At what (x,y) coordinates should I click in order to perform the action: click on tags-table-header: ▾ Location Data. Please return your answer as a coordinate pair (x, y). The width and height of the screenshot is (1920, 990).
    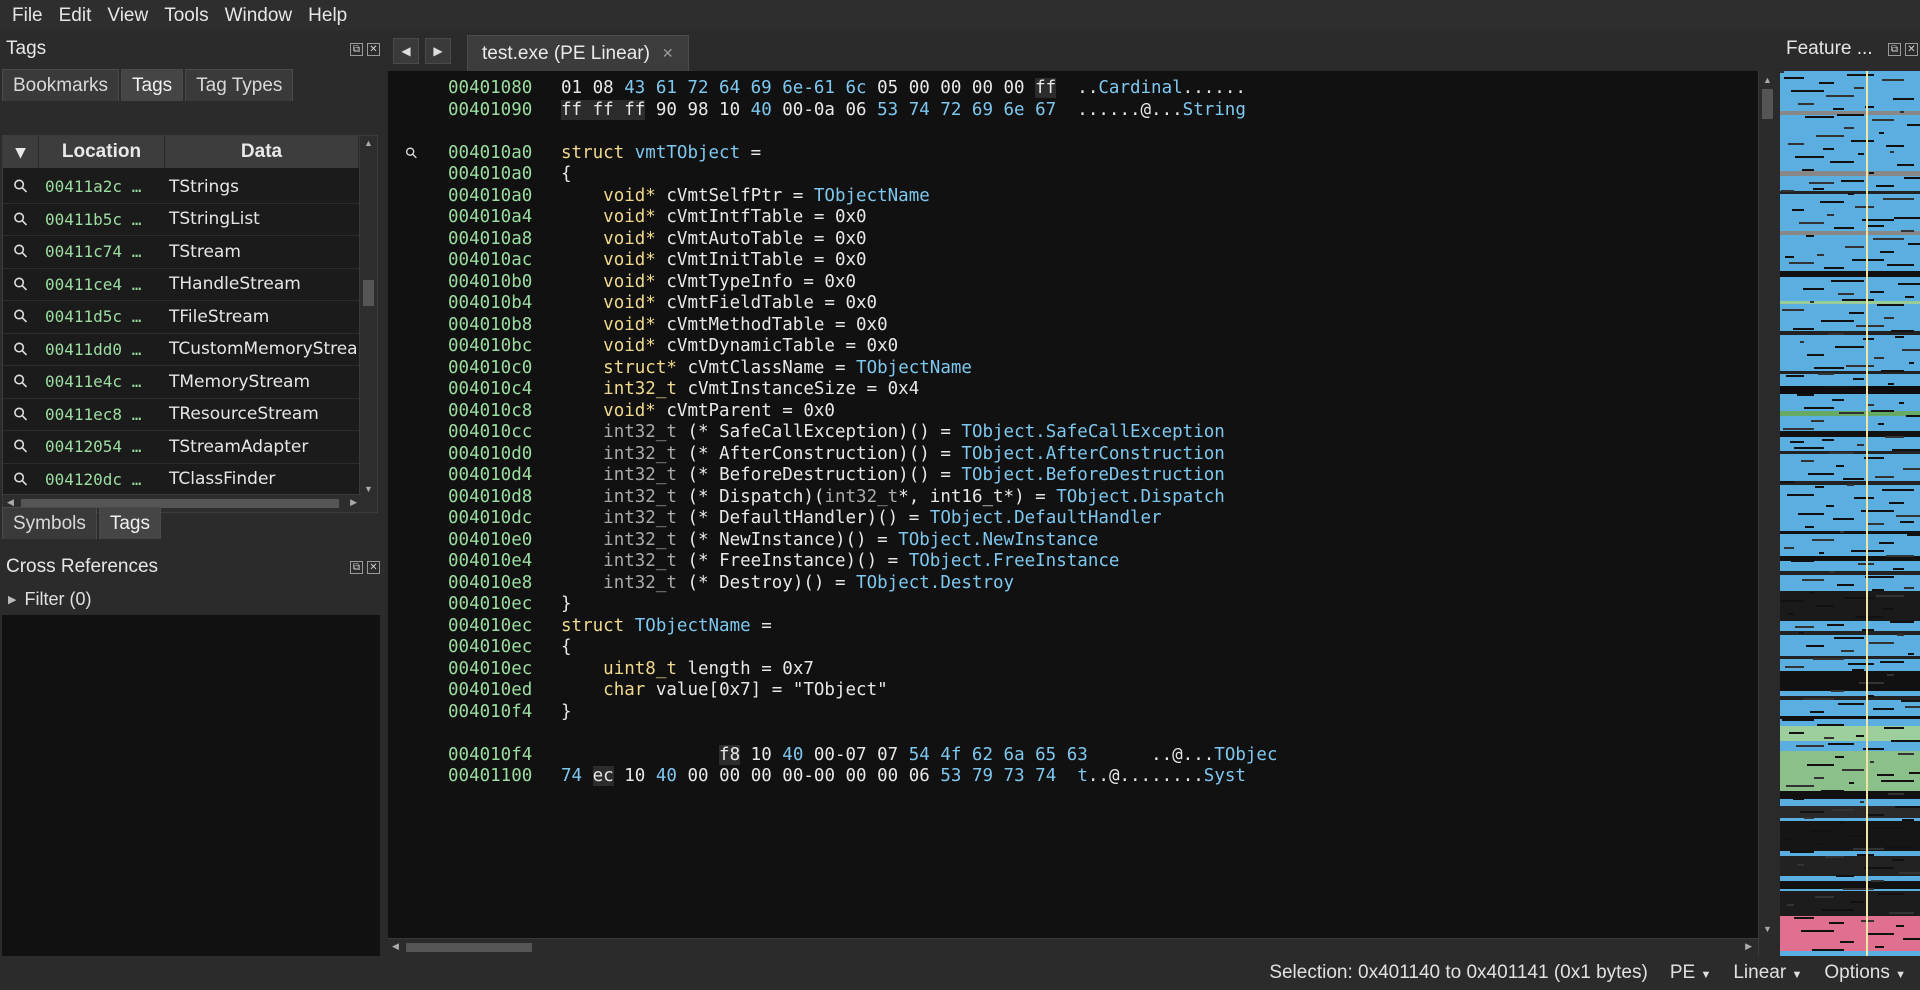
    Looking at the image, I should click on (190, 152).